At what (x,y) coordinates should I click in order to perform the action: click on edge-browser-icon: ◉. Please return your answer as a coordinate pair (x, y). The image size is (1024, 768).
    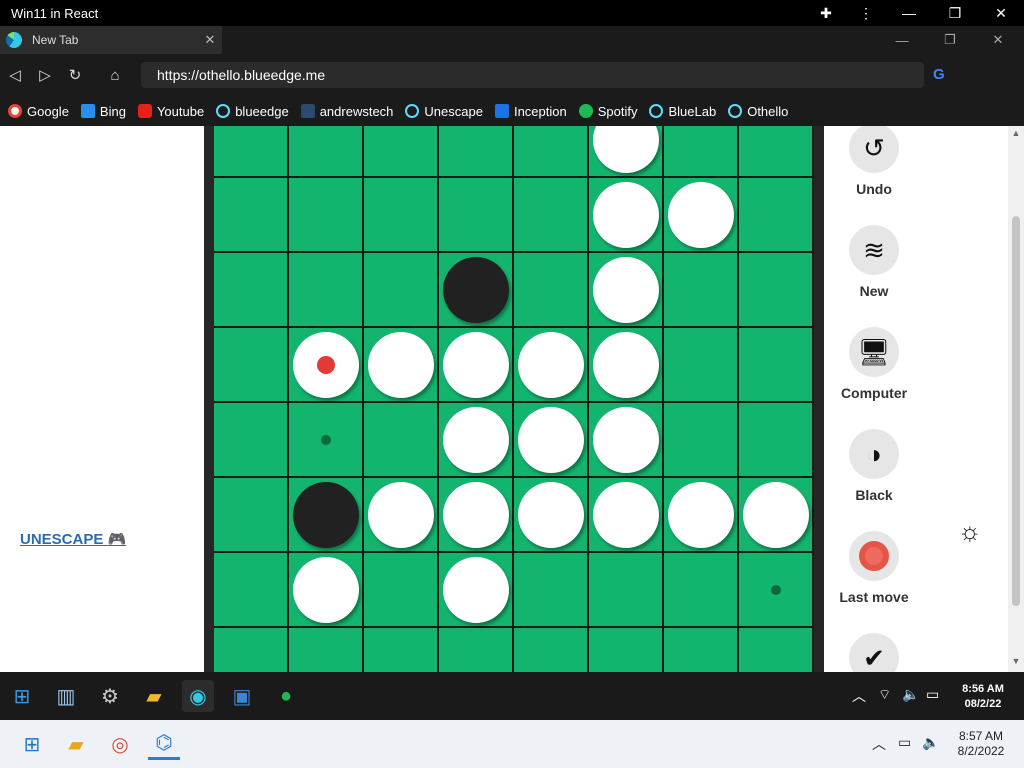
    Looking at the image, I should click on (198, 696).